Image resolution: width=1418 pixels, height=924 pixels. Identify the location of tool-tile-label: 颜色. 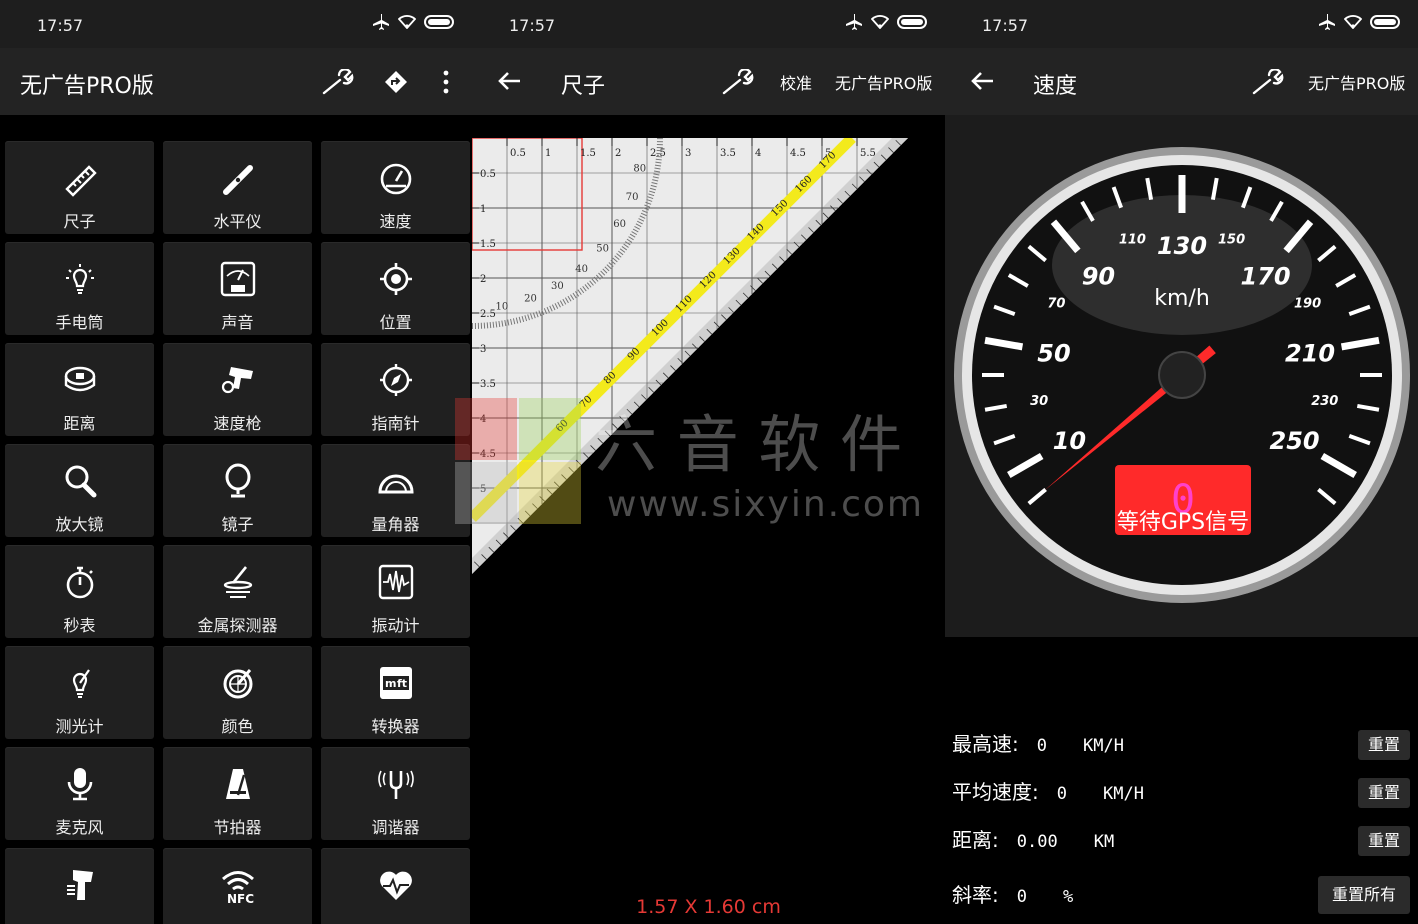
(237, 726).